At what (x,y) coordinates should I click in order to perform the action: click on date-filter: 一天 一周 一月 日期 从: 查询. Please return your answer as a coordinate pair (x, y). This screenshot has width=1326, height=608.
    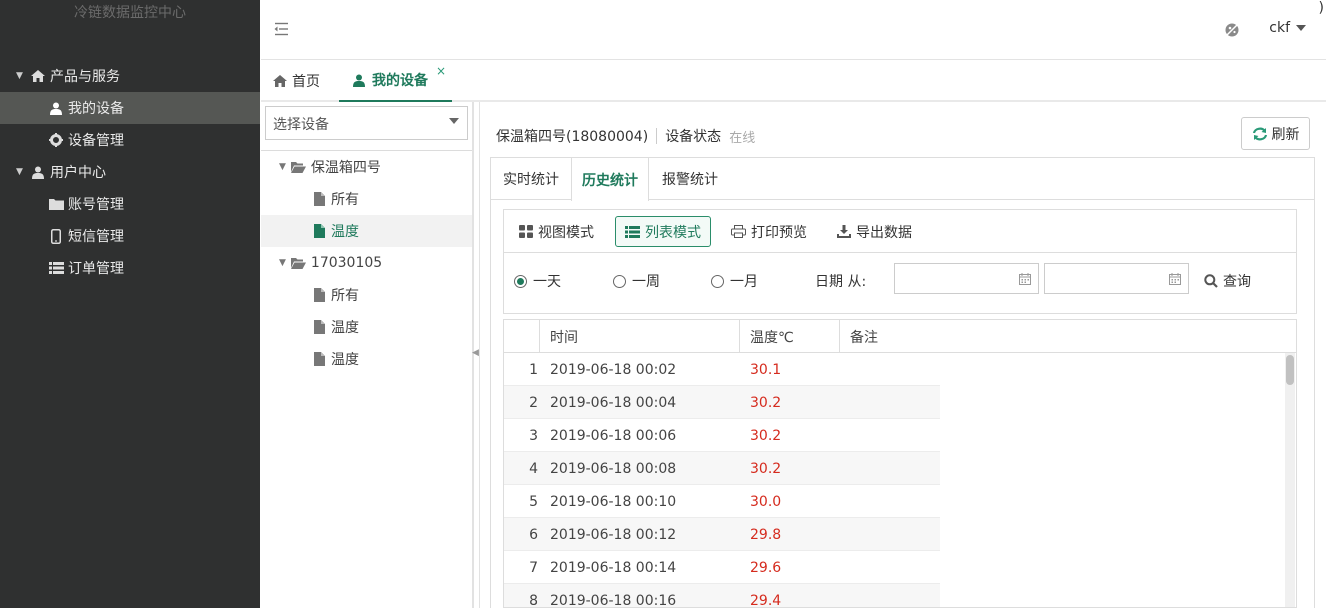
    Looking at the image, I should click on (900, 283).